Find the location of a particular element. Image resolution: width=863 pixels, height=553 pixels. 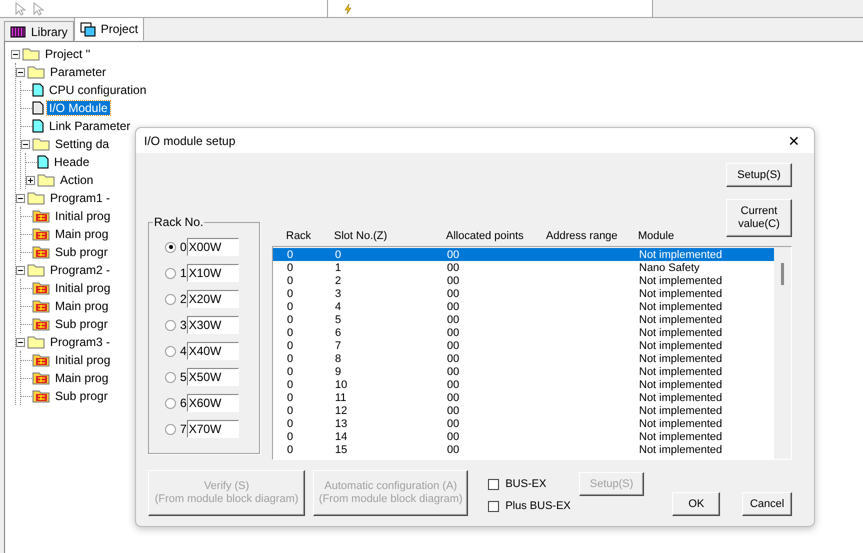

panel-tab: Project is located at coordinates (109, 29).